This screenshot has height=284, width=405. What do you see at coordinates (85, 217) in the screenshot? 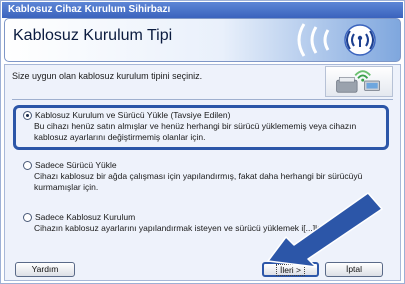
I see `option-label: Sadece Kablosuz Kurulum` at bounding box center [85, 217].